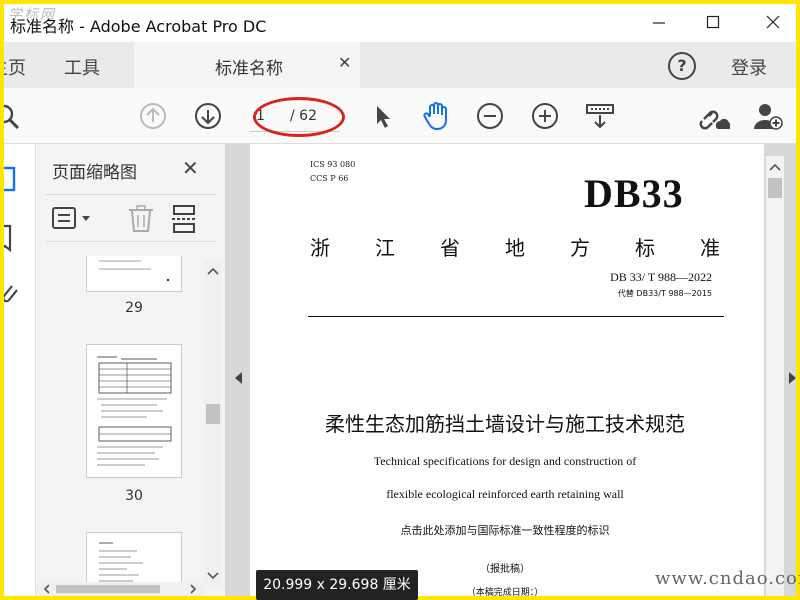  What do you see at coordinates (332, 172) in the screenshot?
I see `ics-code: ICS 93 080 CCS P 66` at bounding box center [332, 172].